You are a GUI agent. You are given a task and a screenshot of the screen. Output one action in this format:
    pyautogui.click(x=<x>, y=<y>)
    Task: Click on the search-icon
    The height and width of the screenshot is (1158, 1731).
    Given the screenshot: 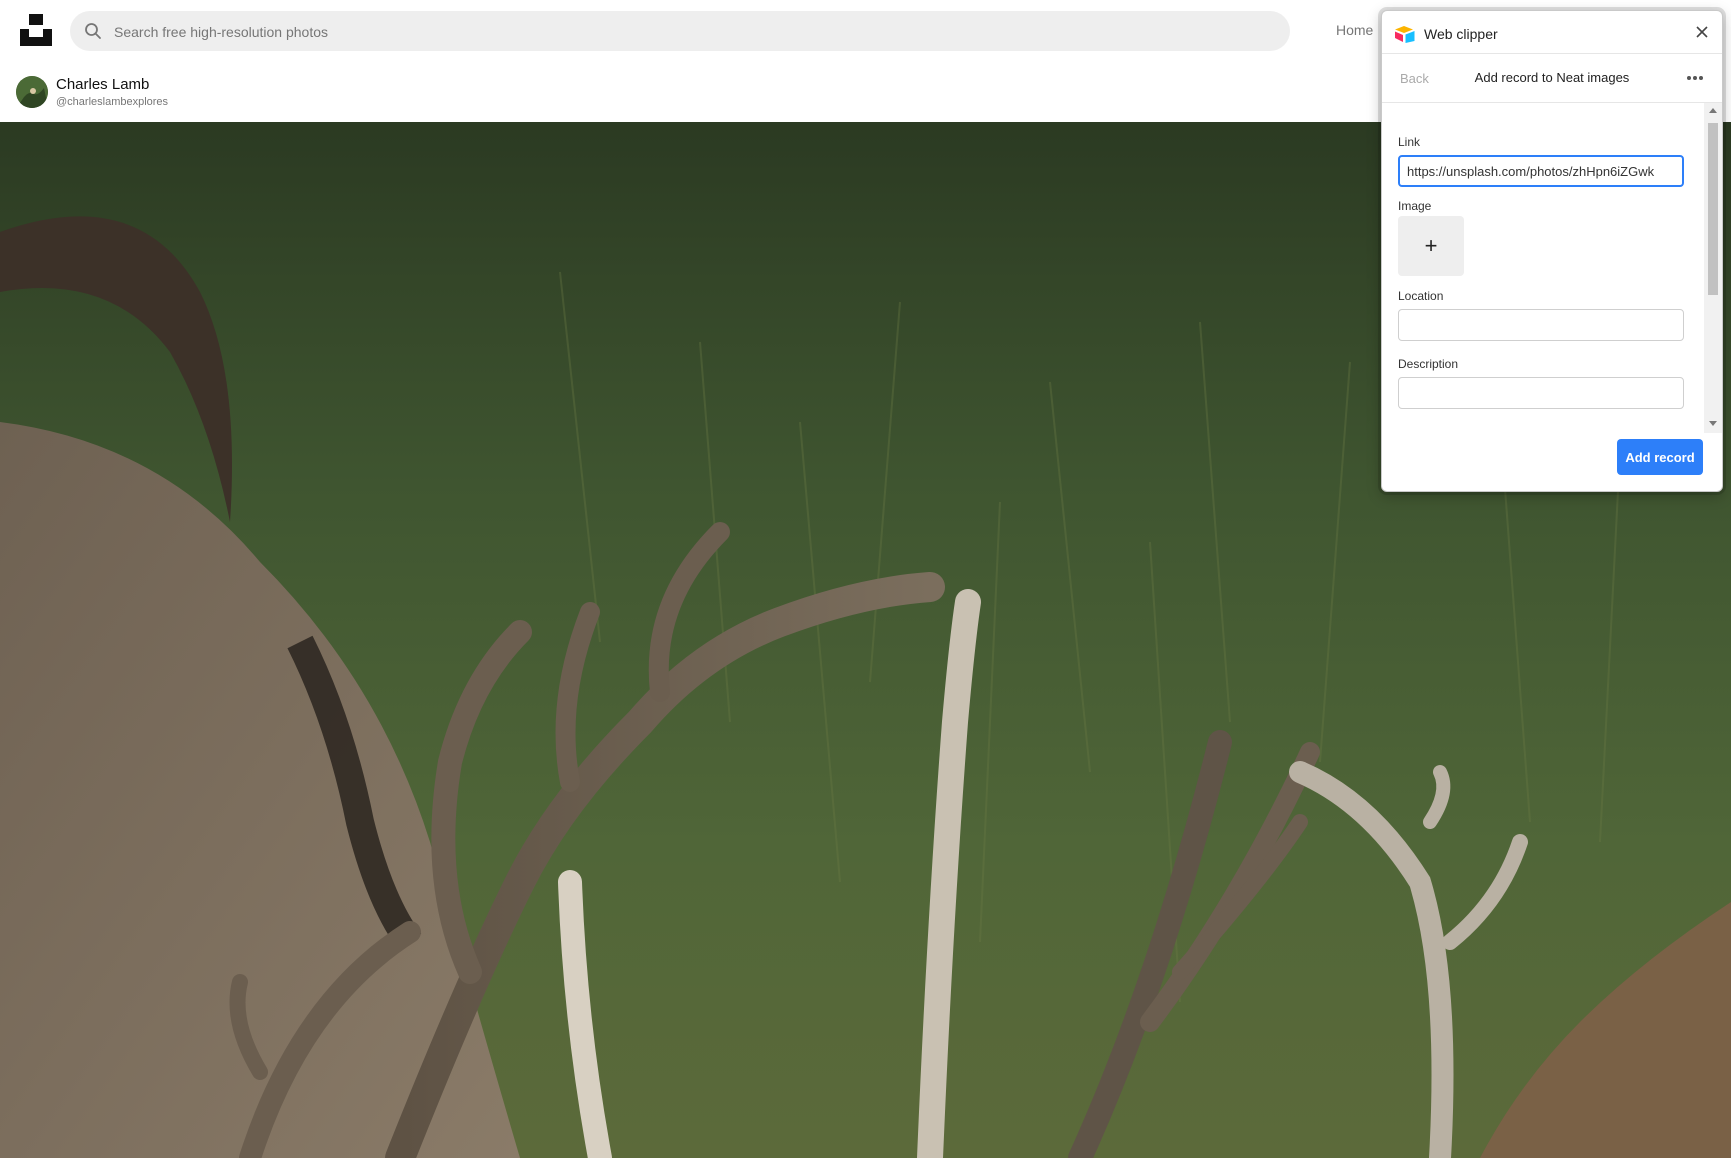 What is the action you would take?
    pyautogui.click(x=93, y=31)
    